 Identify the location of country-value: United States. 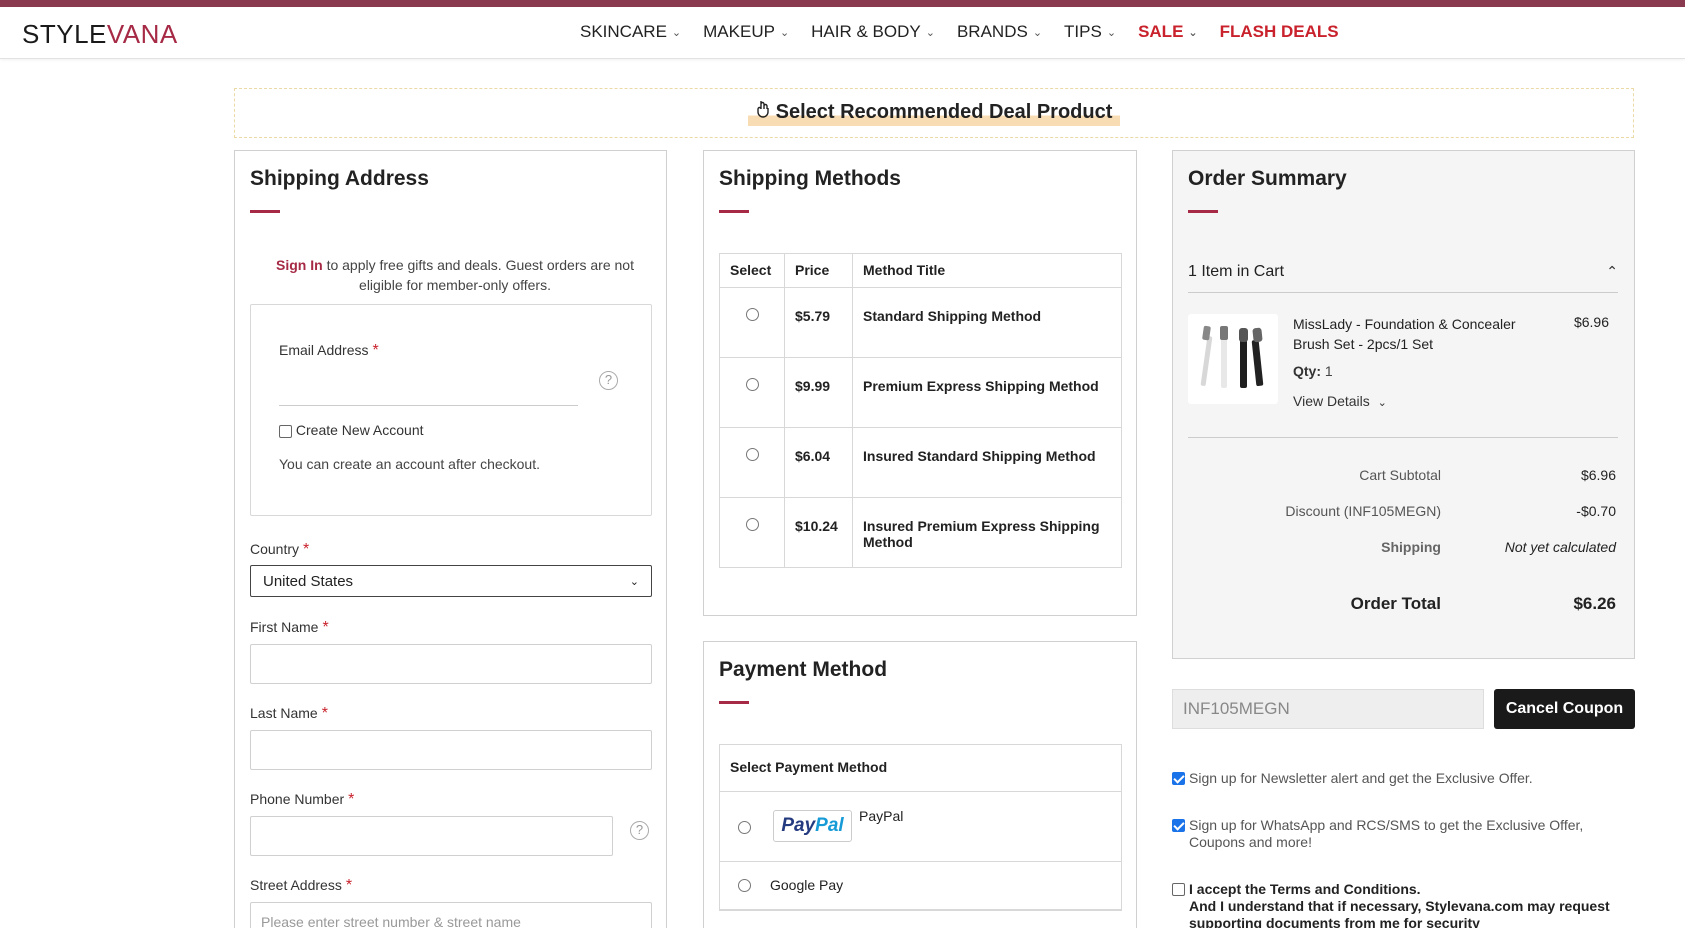
(308, 581).